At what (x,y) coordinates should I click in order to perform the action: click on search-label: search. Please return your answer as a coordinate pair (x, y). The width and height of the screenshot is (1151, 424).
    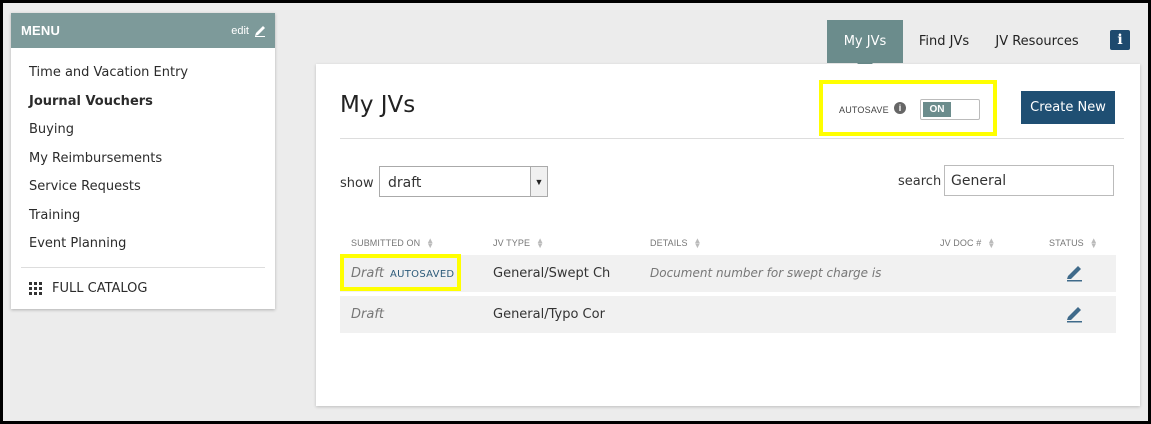
    Looking at the image, I should click on (920, 181).